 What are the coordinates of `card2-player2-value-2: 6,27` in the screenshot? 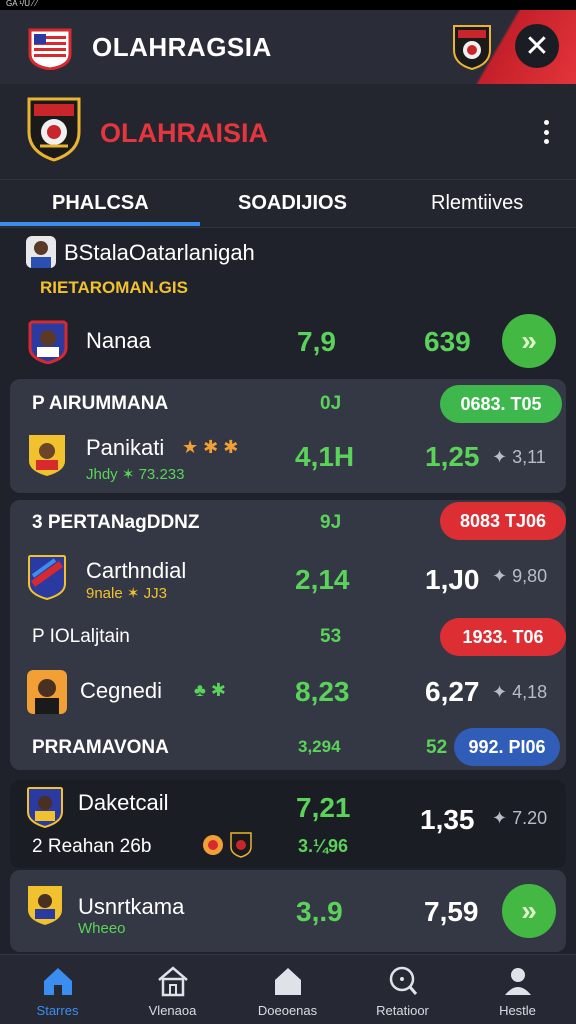 It's located at (452, 691).